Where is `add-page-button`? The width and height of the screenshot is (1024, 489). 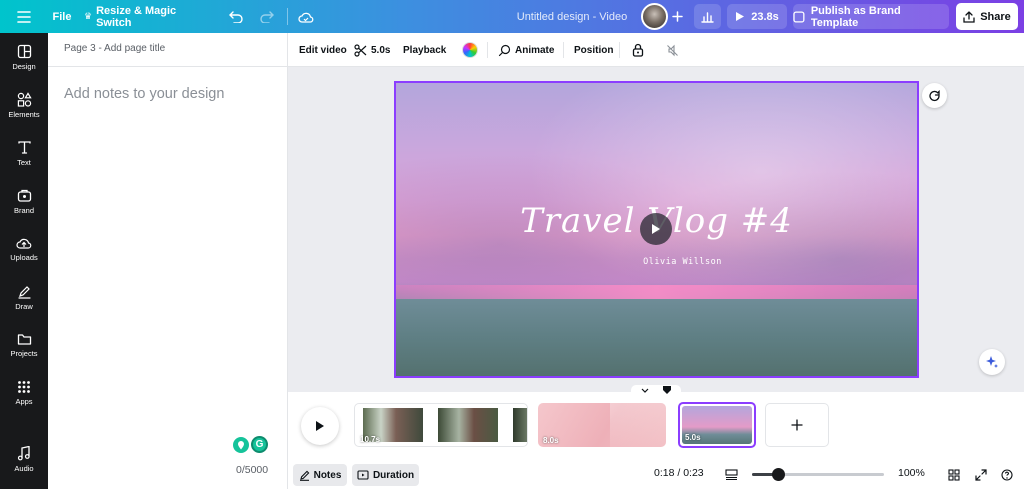
add-page-button is located at coordinates (797, 425).